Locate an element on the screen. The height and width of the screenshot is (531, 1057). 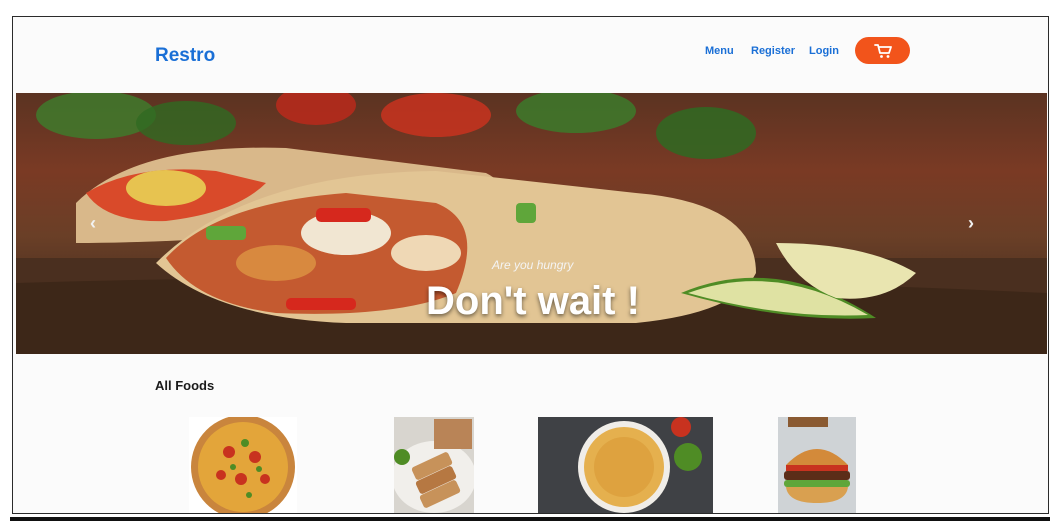
burger-image is located at coordinates (817, 465).